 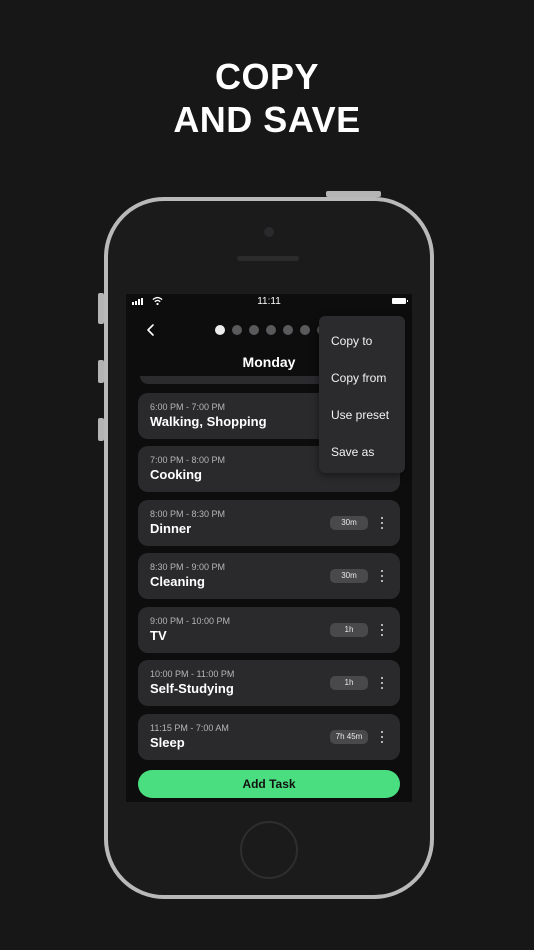 I want to click on headline: COPY AND SAVE, so click(x=267, y=98).